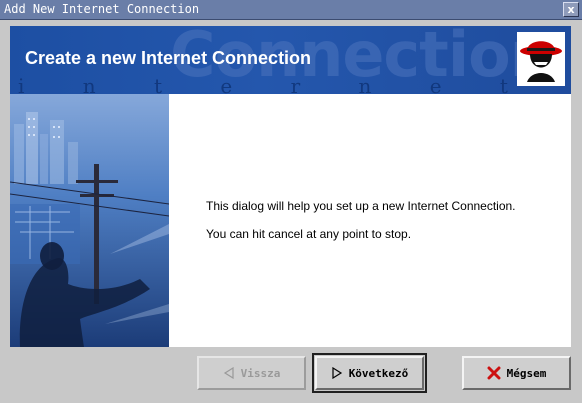 The height and width of the screenshot is (403, 582). I want to click on banner-spaced-text: i n t e r n e t, so click(276, 84).